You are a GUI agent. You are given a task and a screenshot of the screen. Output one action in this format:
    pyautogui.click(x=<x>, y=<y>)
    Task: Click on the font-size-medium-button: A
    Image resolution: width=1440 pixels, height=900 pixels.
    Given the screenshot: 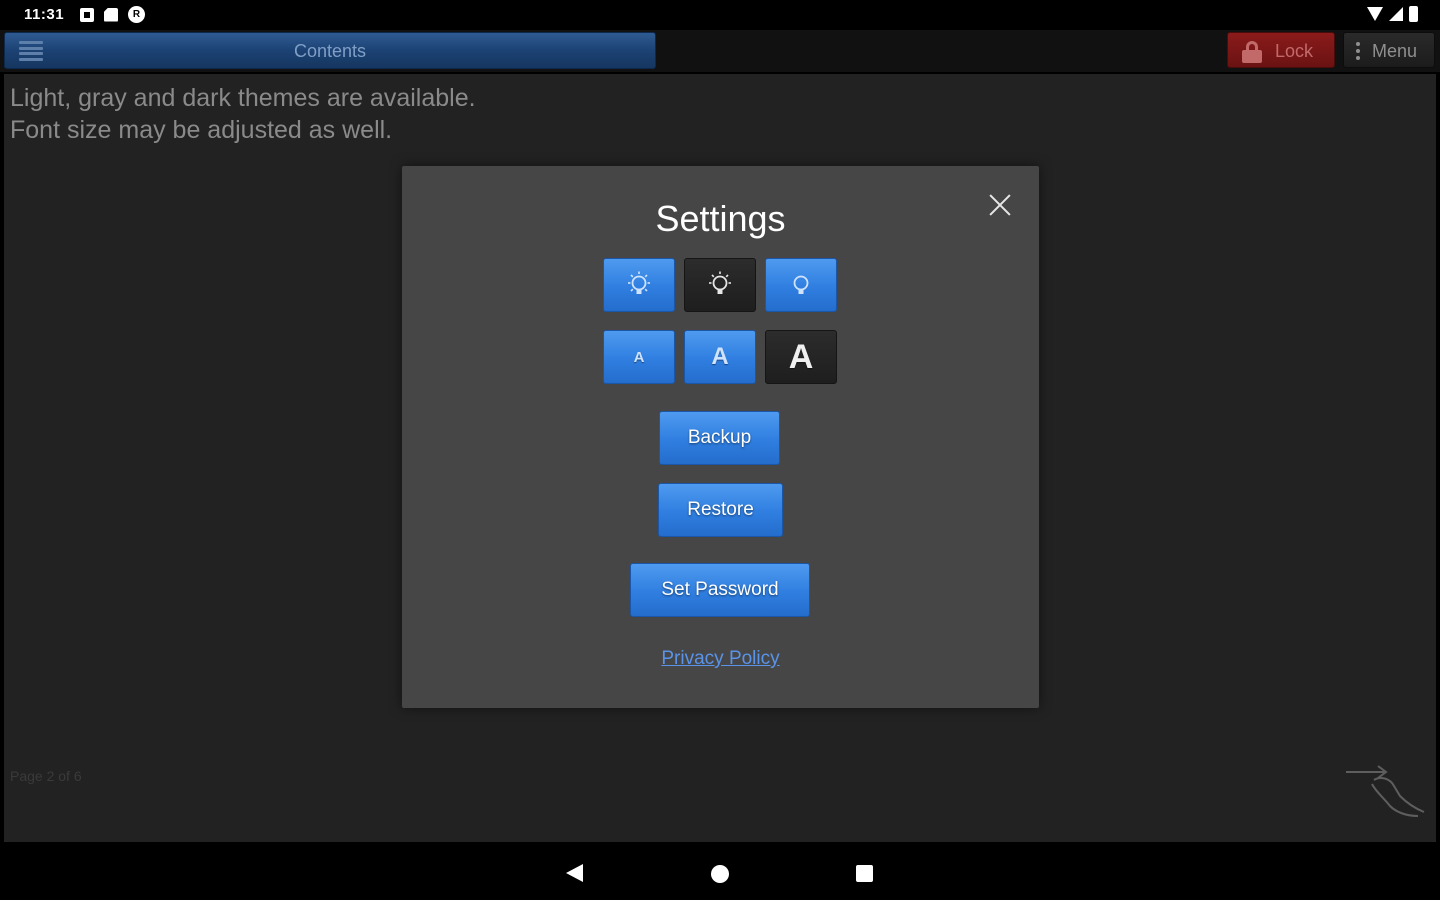 What is the action you would take?
    pyautogui.click(x=720, y=357)
    